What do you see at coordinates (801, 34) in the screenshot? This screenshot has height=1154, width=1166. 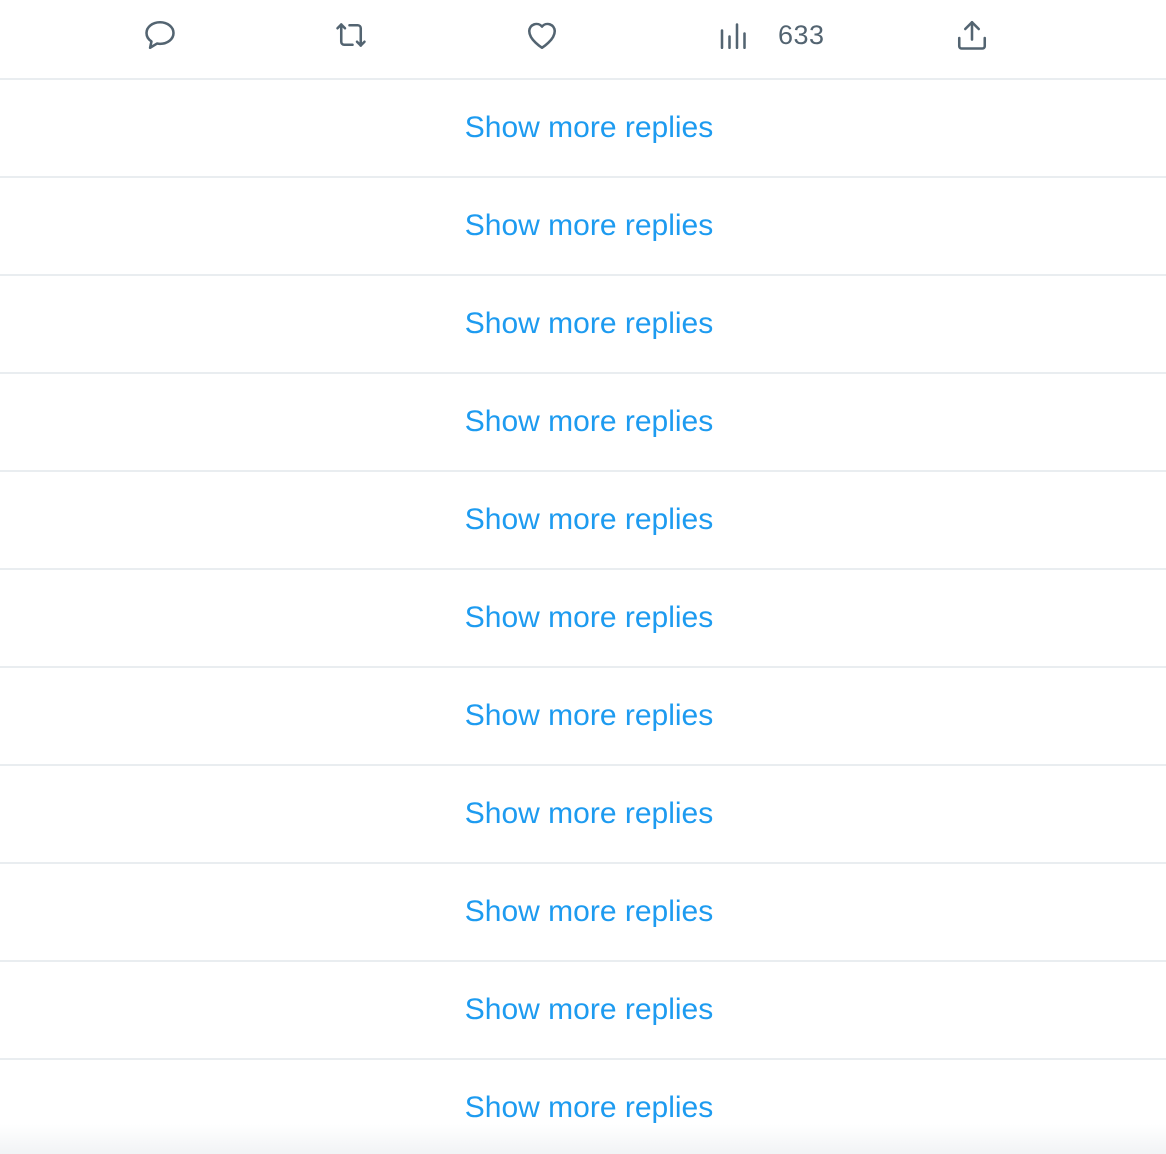 I see `views-count: 633` at bounding box center [801, 34].